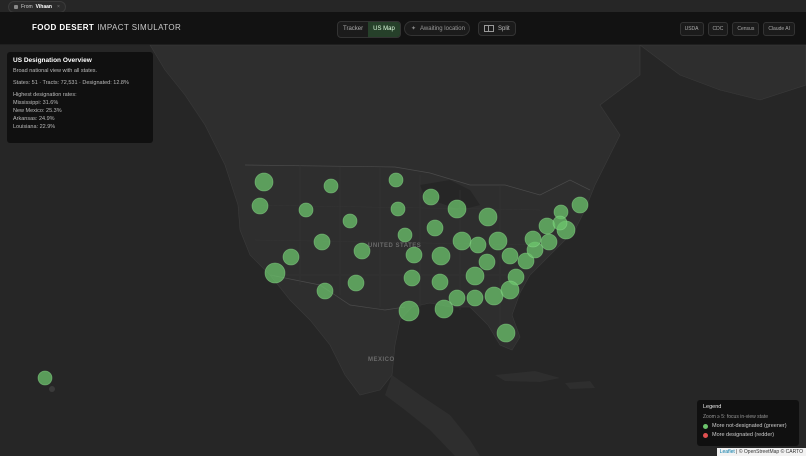  I want to click on split-label: Split, so click(504, 28).